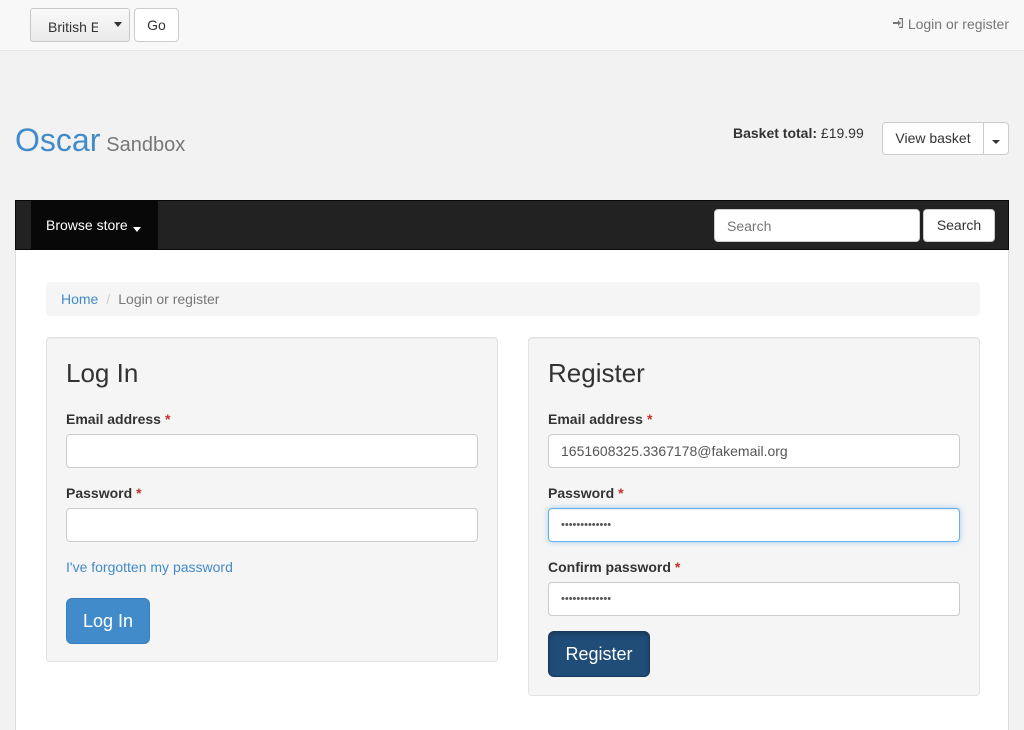 This screenshot has height=730, width=1024. Describe the element at coordinates (996, 138) in the screenshot. I see `basket-dropdown-toggle` at that location.